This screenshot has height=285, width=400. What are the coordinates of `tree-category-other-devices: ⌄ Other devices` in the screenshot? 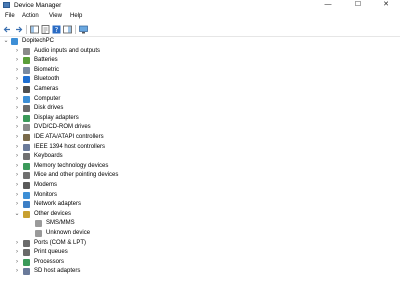 It's located at (200, 214).